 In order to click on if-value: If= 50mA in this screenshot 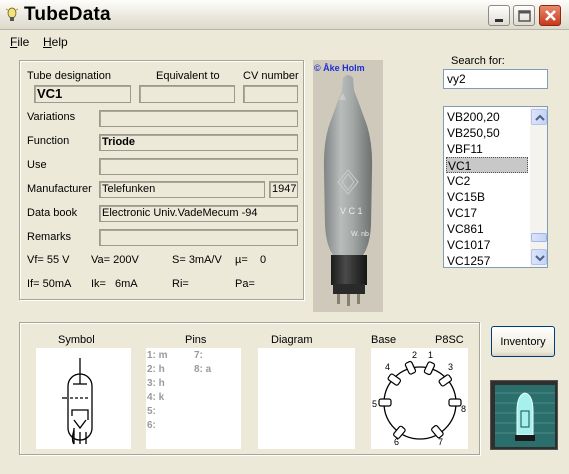, I will do `click(49, 284)`.